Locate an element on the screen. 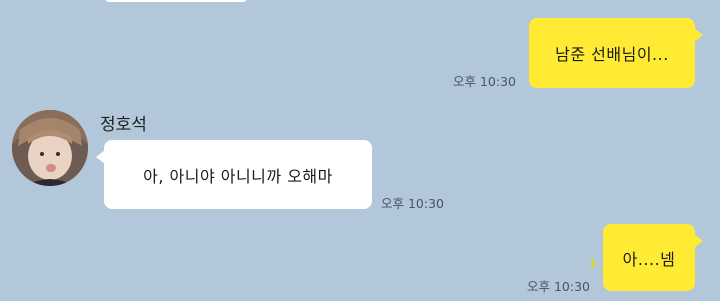 Image resolution: width=720 pixels, height=301 pixels. sender-name: 정호석 is located at coordinates (123, 125).